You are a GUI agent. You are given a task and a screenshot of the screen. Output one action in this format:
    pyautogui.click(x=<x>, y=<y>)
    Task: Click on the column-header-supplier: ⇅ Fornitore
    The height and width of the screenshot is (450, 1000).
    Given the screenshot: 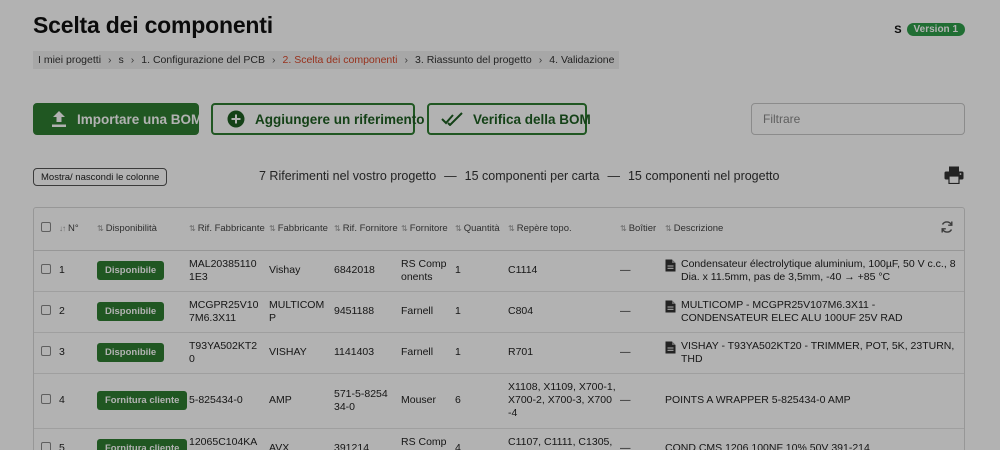 What is the action you would take?
    pyautogui.click(x=426, y=229)
    